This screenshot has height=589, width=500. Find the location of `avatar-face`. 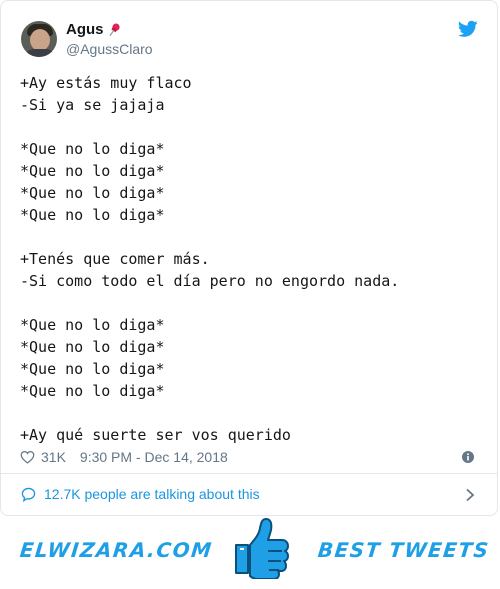

avatar-face is located at coordinates (40, 40).